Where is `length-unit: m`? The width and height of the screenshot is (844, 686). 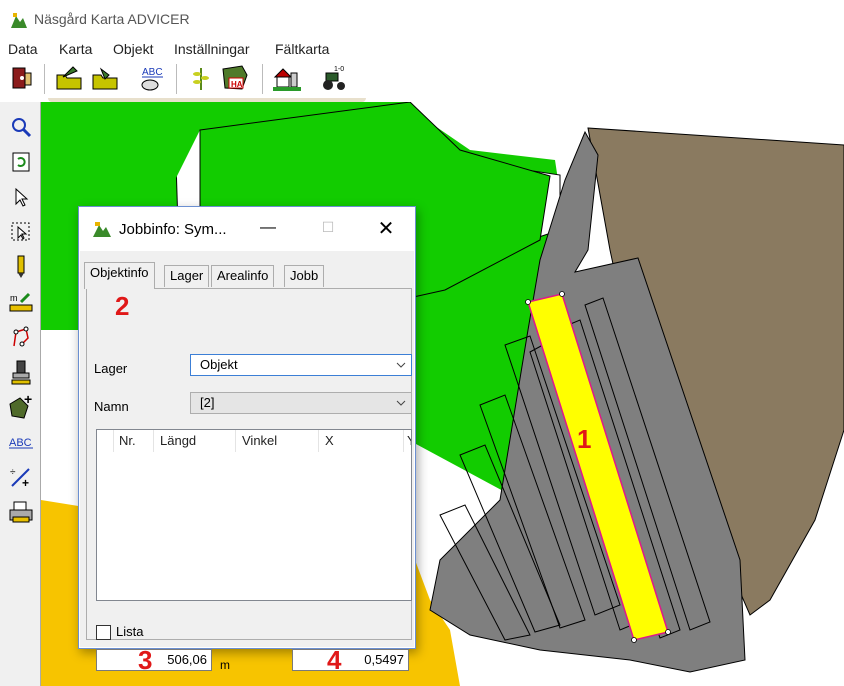 length-unit: m is located at coordinates (225, 665).